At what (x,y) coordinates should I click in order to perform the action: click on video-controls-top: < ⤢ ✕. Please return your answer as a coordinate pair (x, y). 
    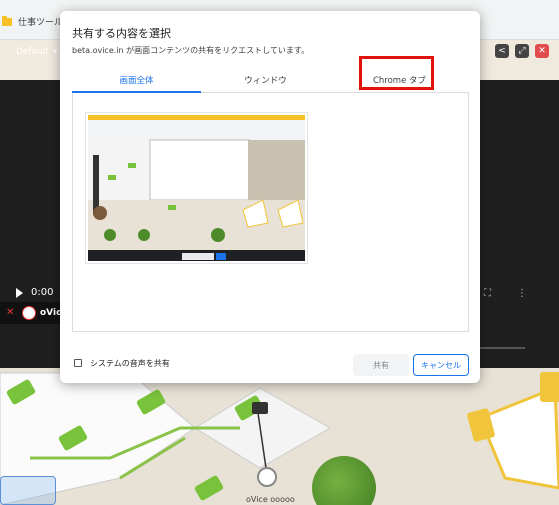
    Looking at the image, I should click on (522, 51).